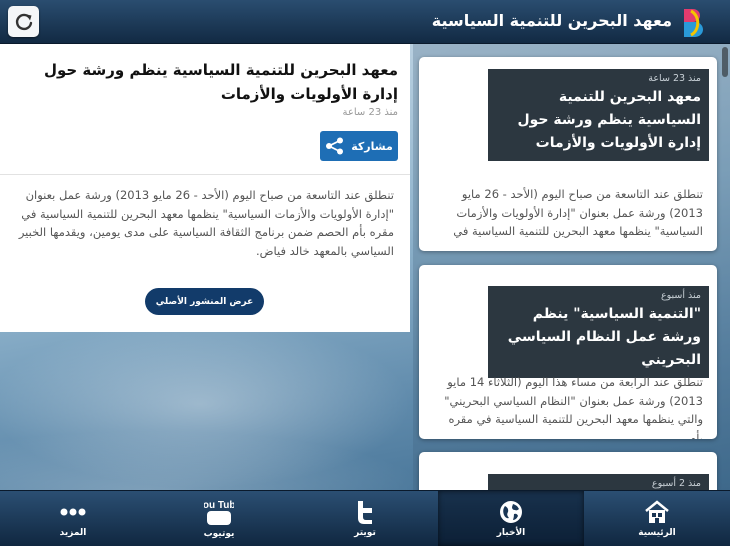 This screenshot has height=546, width=730. What do you see at coordinates (511, 512) in the screenshot?
I see `globe-icon` at bounding box center [511, 512].